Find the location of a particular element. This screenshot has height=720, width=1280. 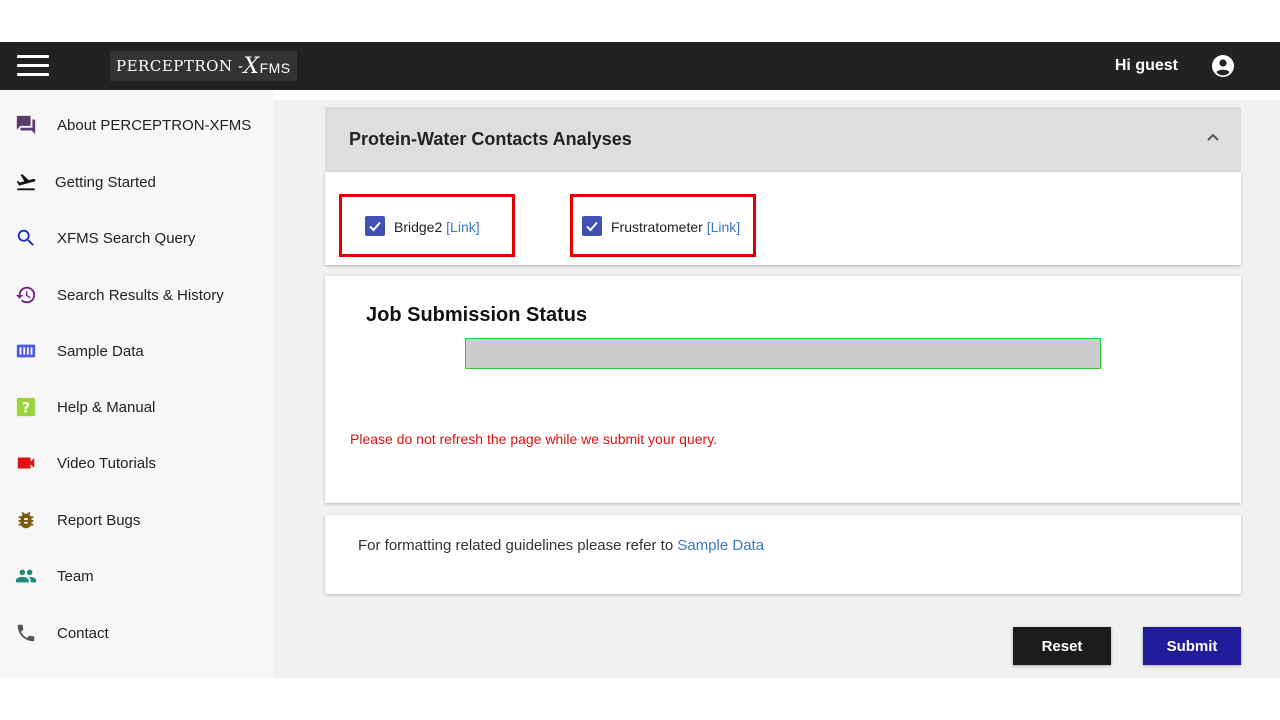

chevron-up-icon is located at coordinates (1213, 137).